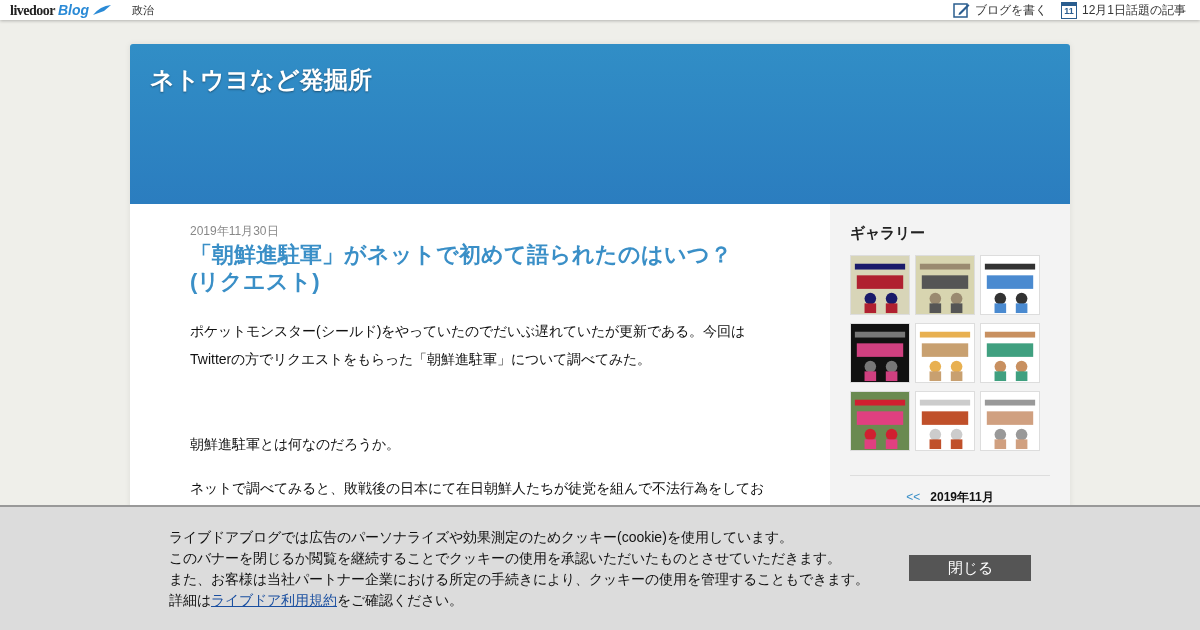 The image size is (1200, 630). I want to click on notice-text: また、お客様は当社パートナー企業における所定の手続きにより、クッキーの使用を管理することもできます。, so click(519, 579).